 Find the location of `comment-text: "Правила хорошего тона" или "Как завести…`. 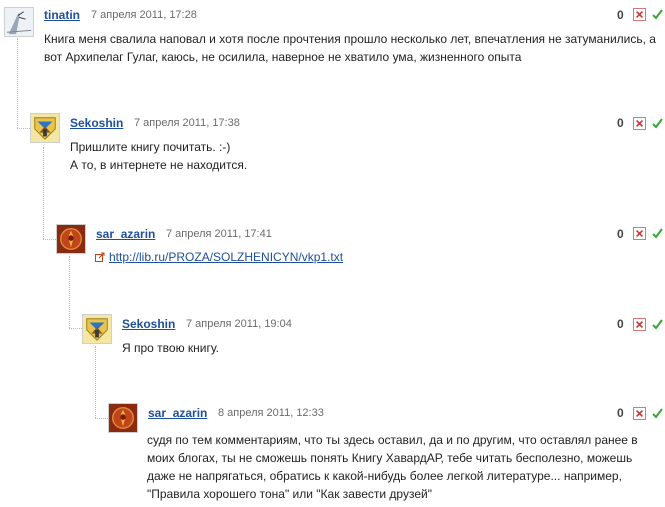

comment-text: "Правила хорошего тона" или "Как завести… is located at coordinates (289, 494).